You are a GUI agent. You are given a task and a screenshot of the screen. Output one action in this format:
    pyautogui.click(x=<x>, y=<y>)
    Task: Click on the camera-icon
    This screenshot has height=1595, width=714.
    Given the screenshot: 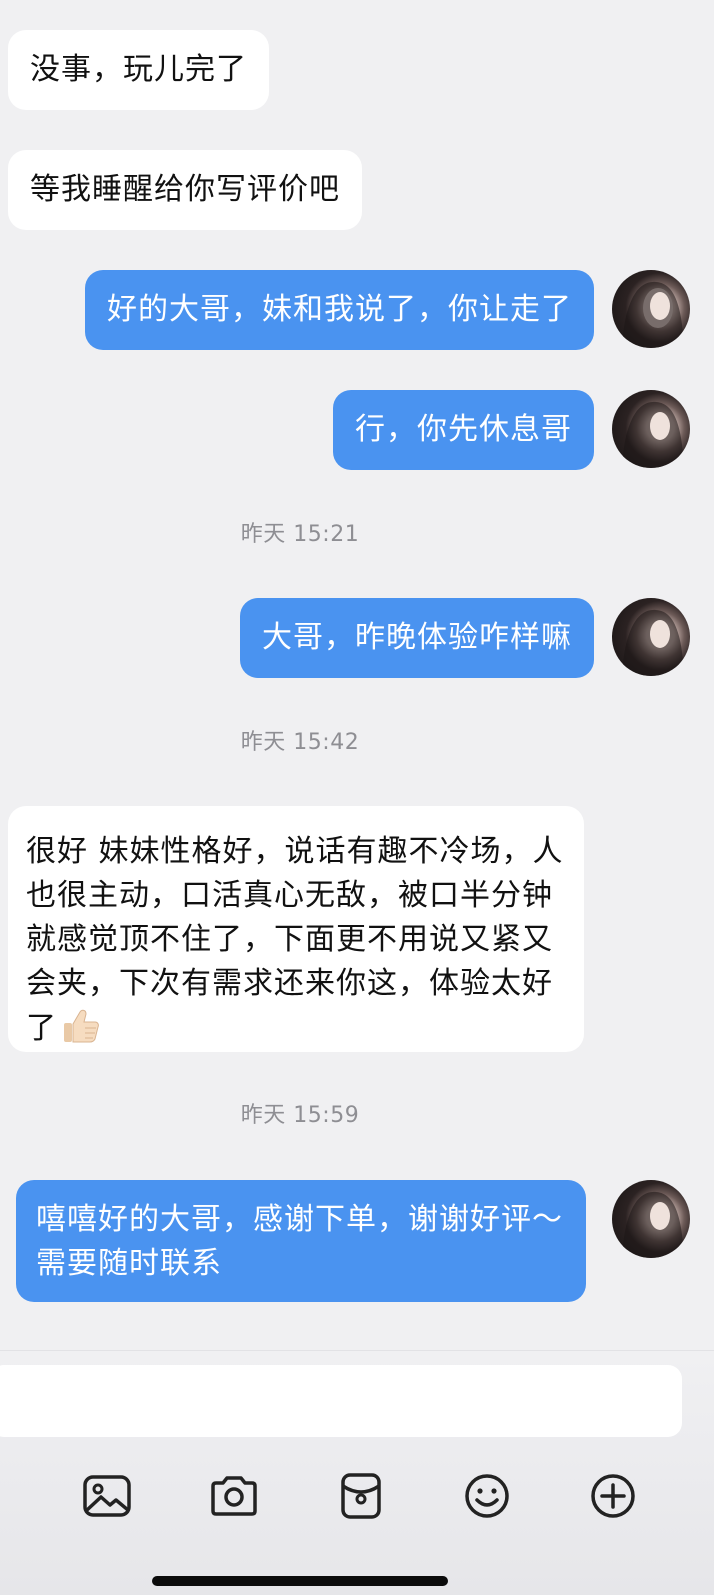 What is the action you would take?
    pyautogui.click(x=234, y=1496)
    